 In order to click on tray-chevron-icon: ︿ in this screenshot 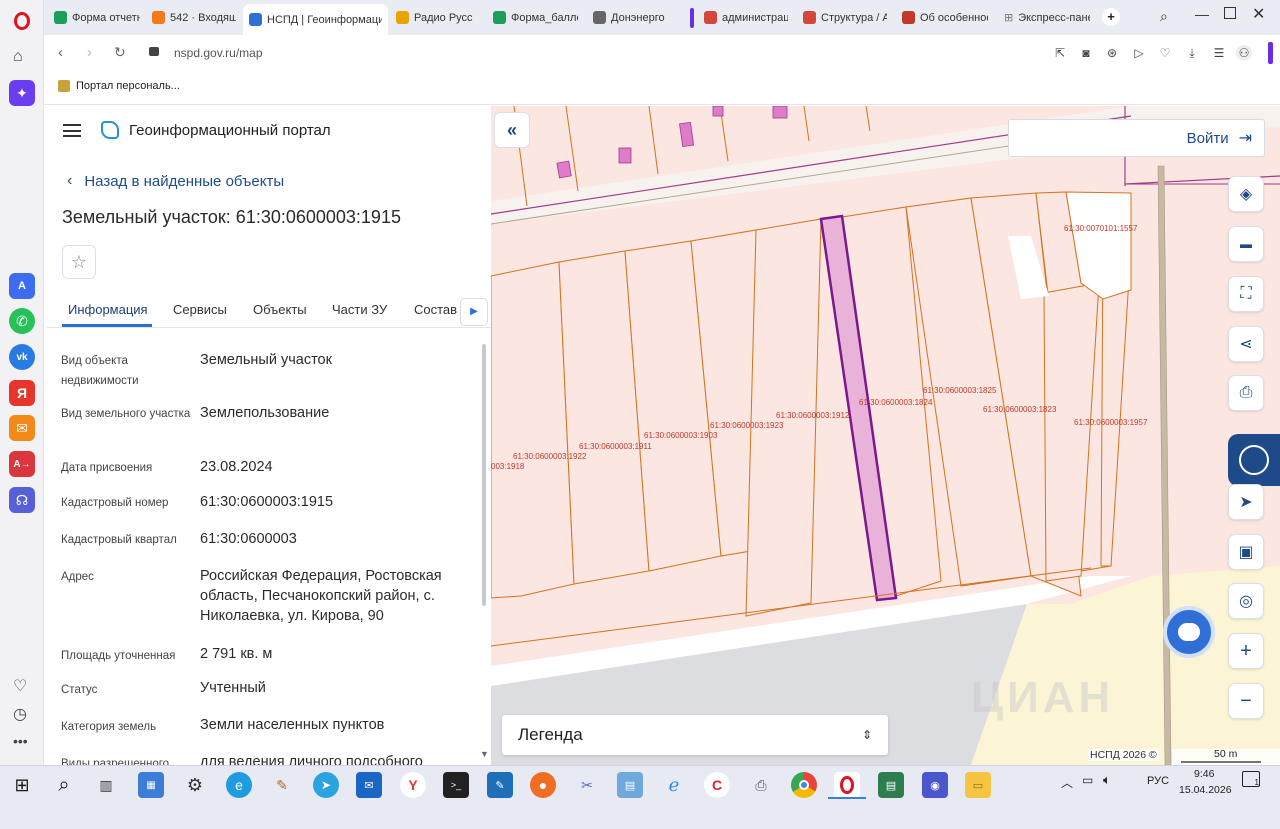, I will do `click(1067, 782)`.